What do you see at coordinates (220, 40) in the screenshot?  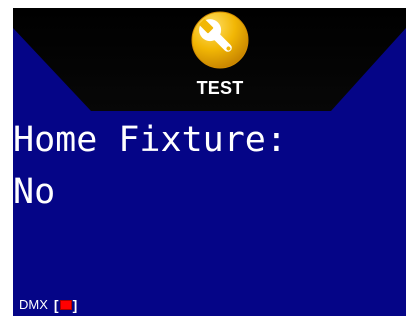 I see `wrench-icon` at bounding box center [220, 40].